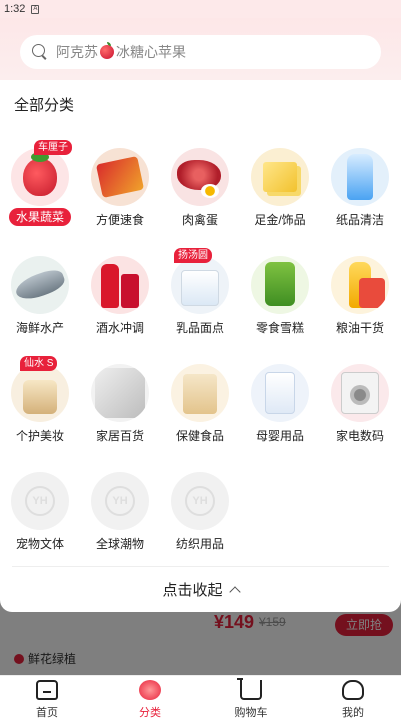 Image resolution: width=401 pixels, height=720 pixels. What do you see at coordinates (15, 9) in the screenshot?
I see `status-time: 1:32` at bounding box center [15, 9].